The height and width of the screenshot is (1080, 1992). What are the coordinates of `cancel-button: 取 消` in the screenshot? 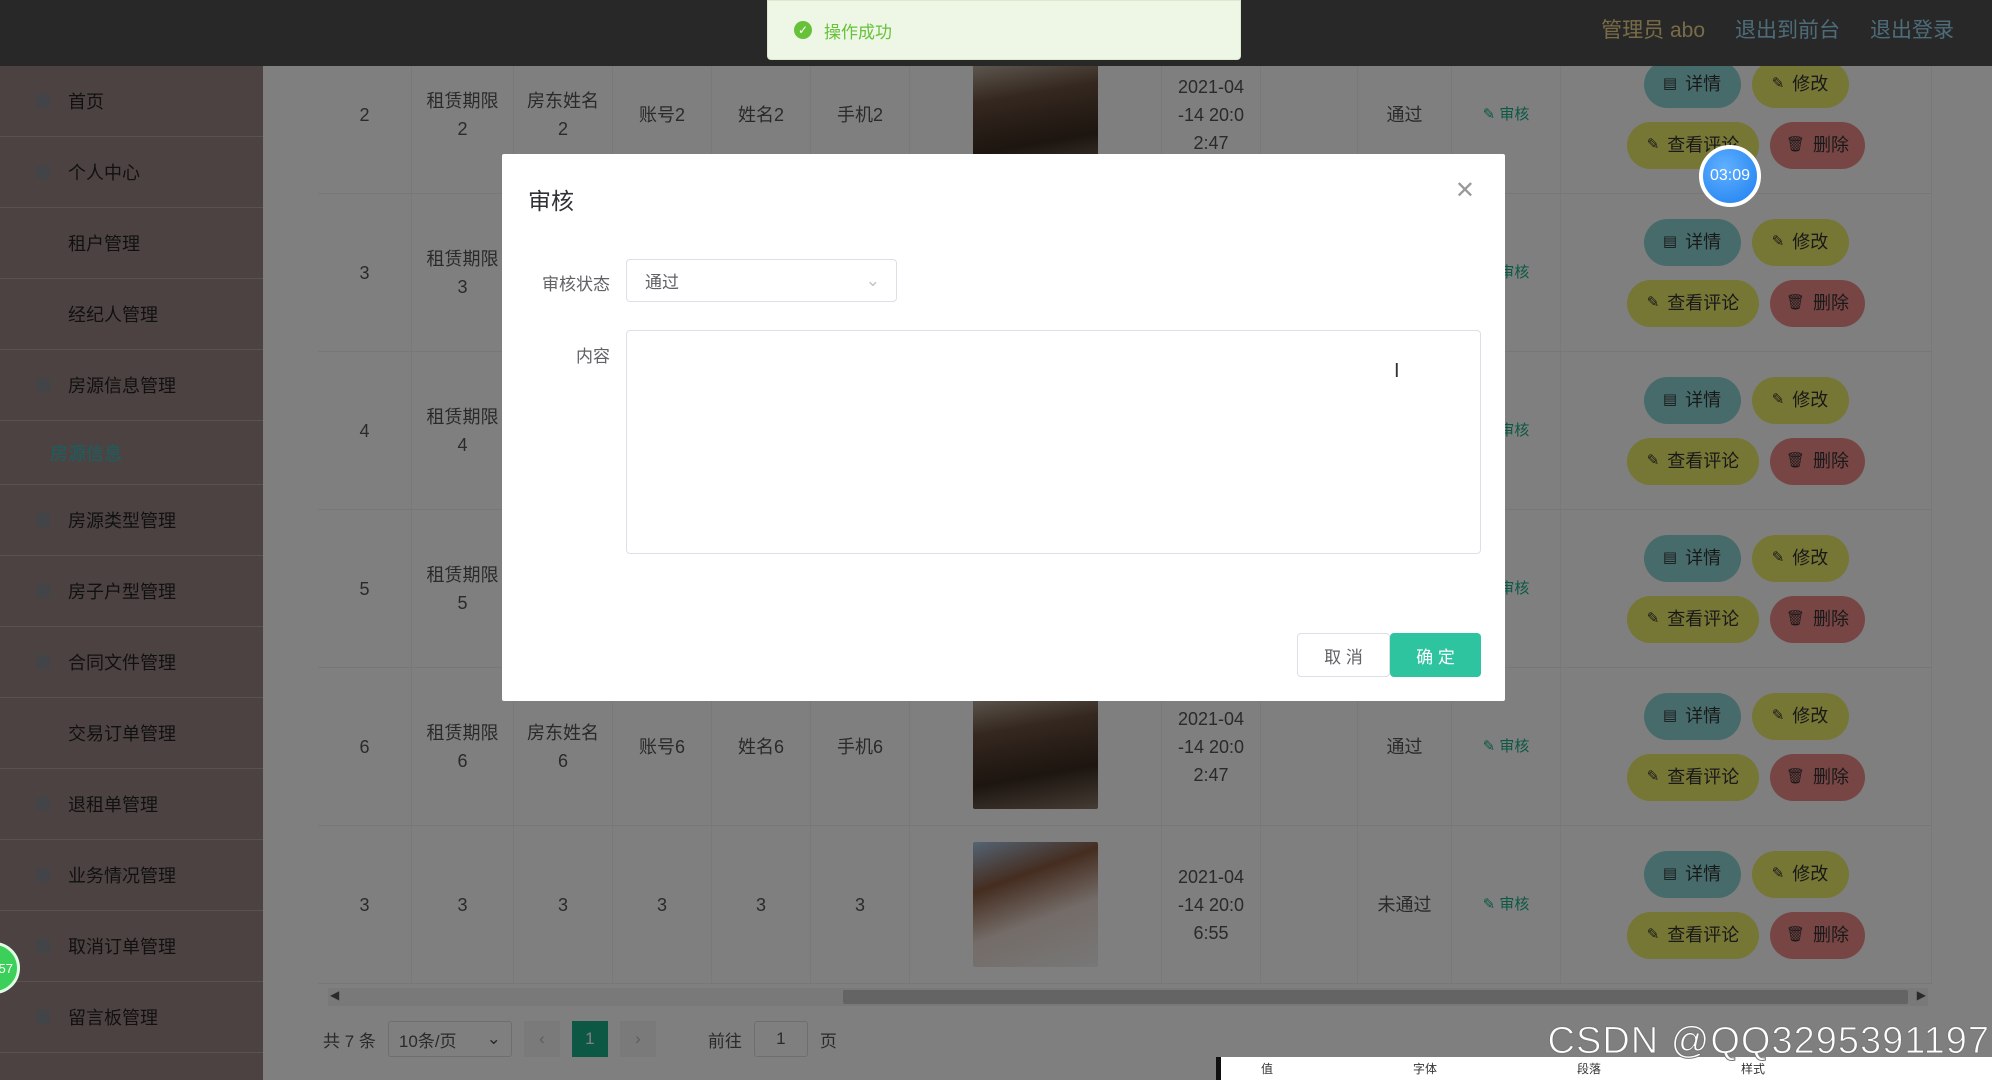 It's located at (1343, 655).